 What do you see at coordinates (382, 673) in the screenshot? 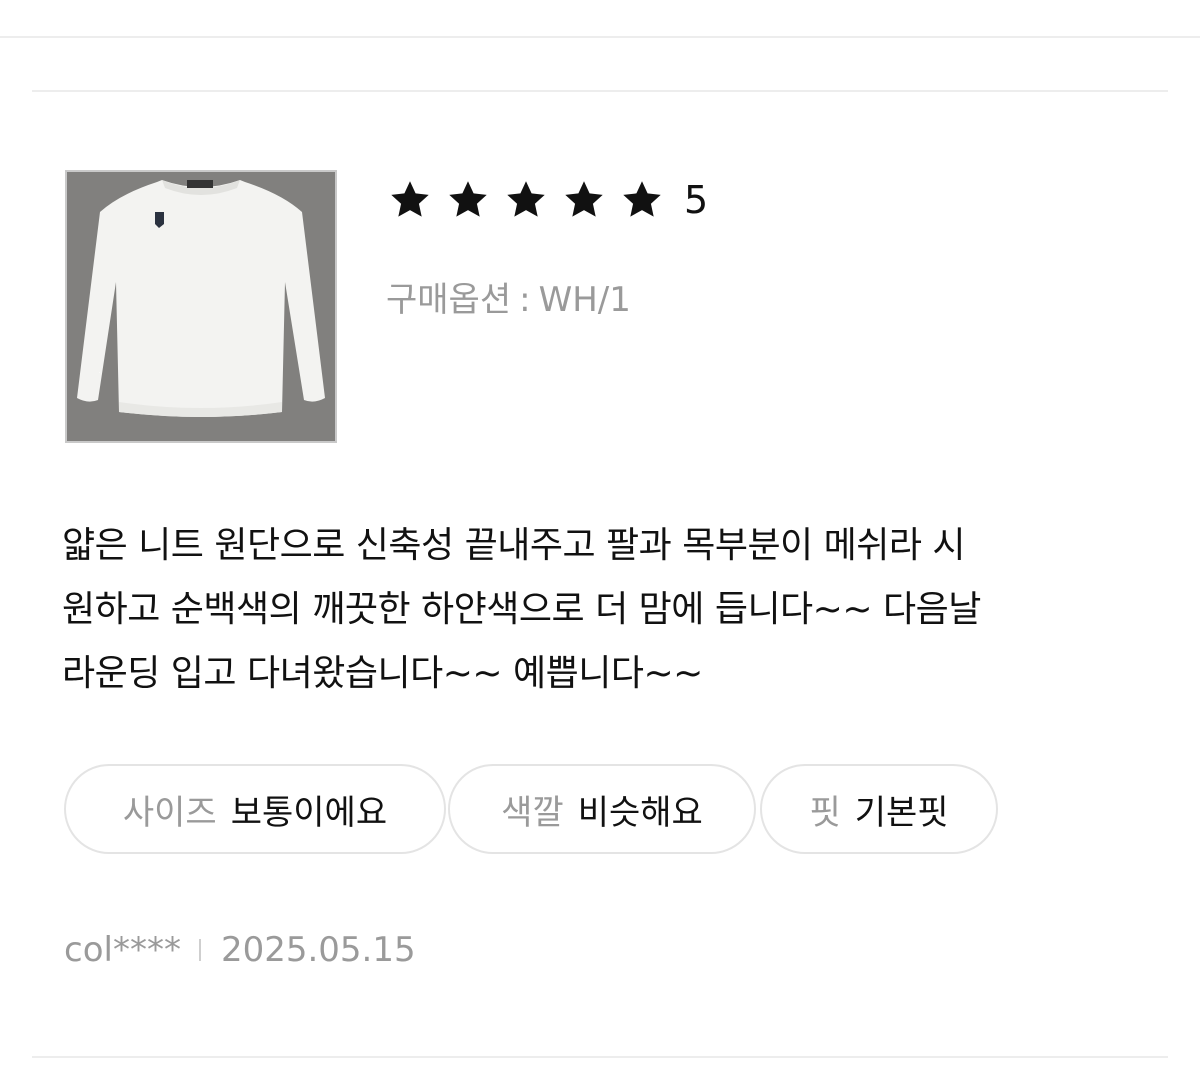
I see `review-body-line: 라운딩 입고 다녀왔습니다~~ 예쁩니다~~` at bounding box center [382, 673].